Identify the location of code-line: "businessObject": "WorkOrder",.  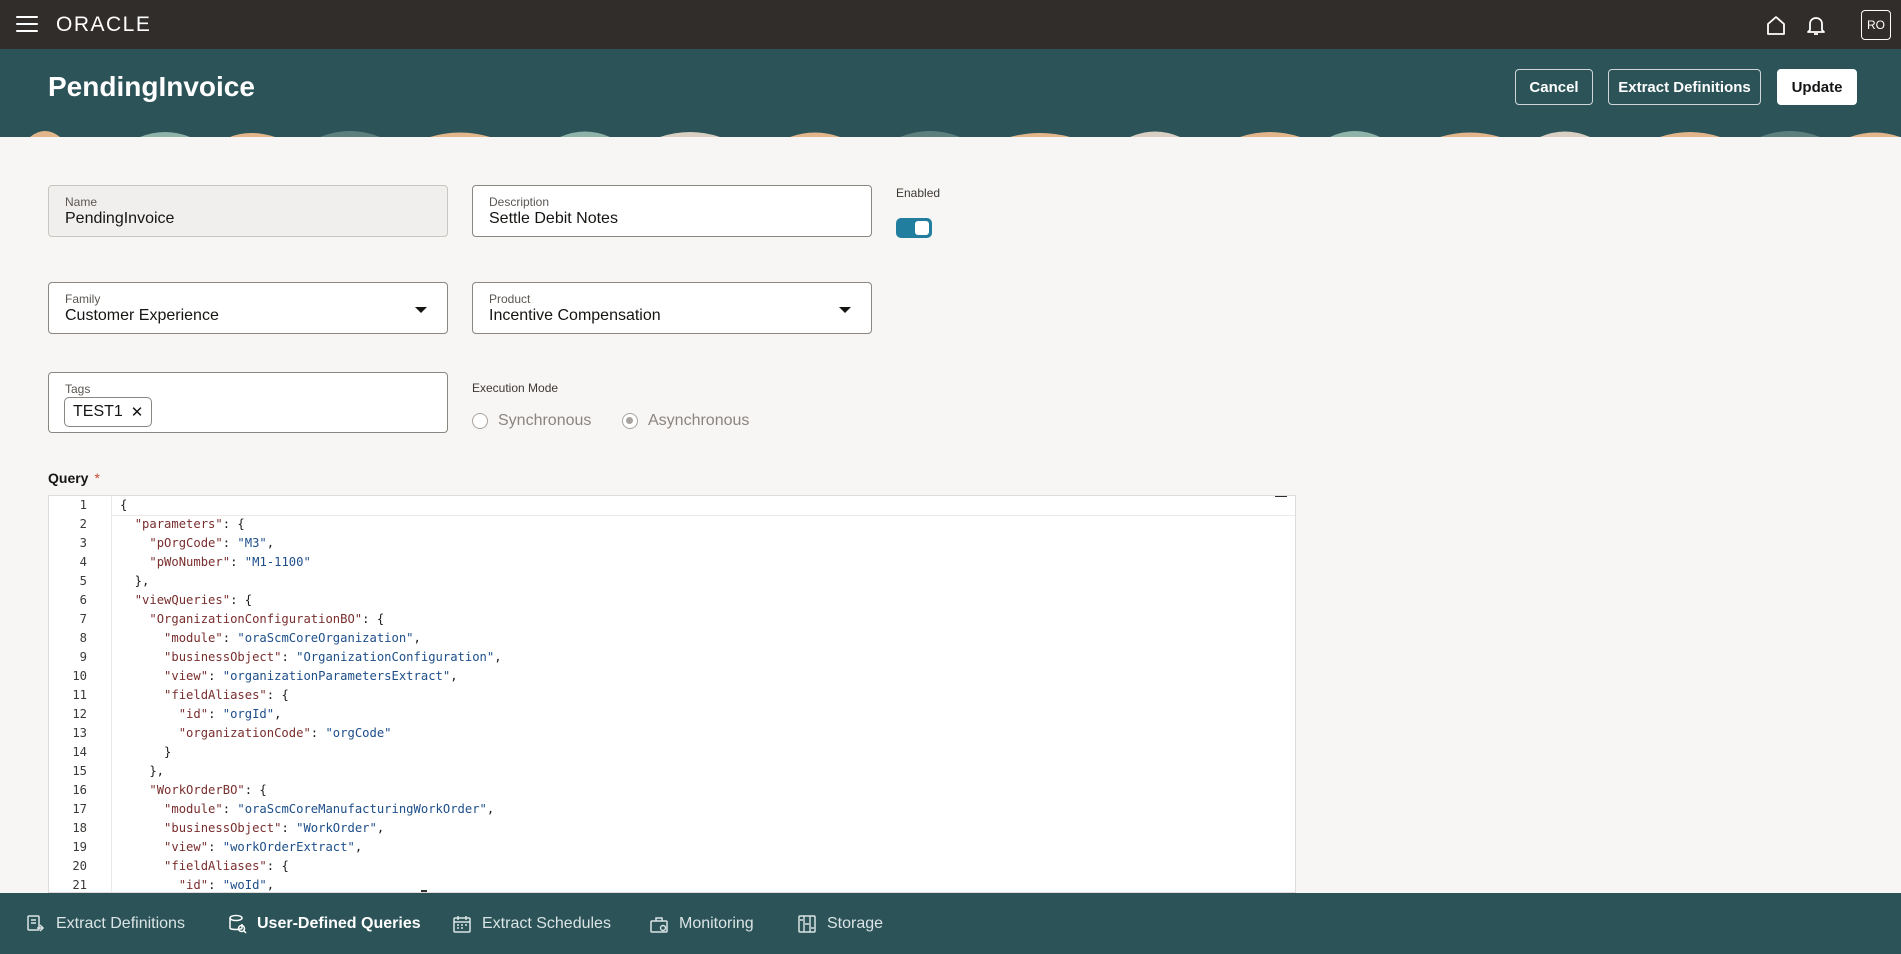
(703, 828).